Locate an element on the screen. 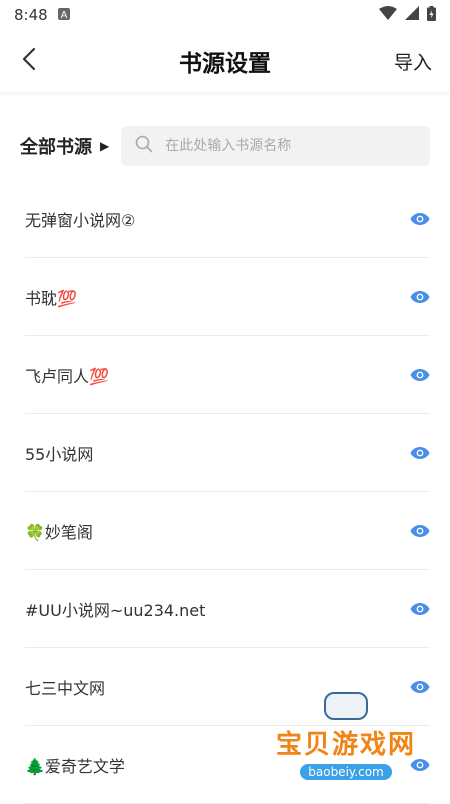  search-input is located at coordinates (289, 146).